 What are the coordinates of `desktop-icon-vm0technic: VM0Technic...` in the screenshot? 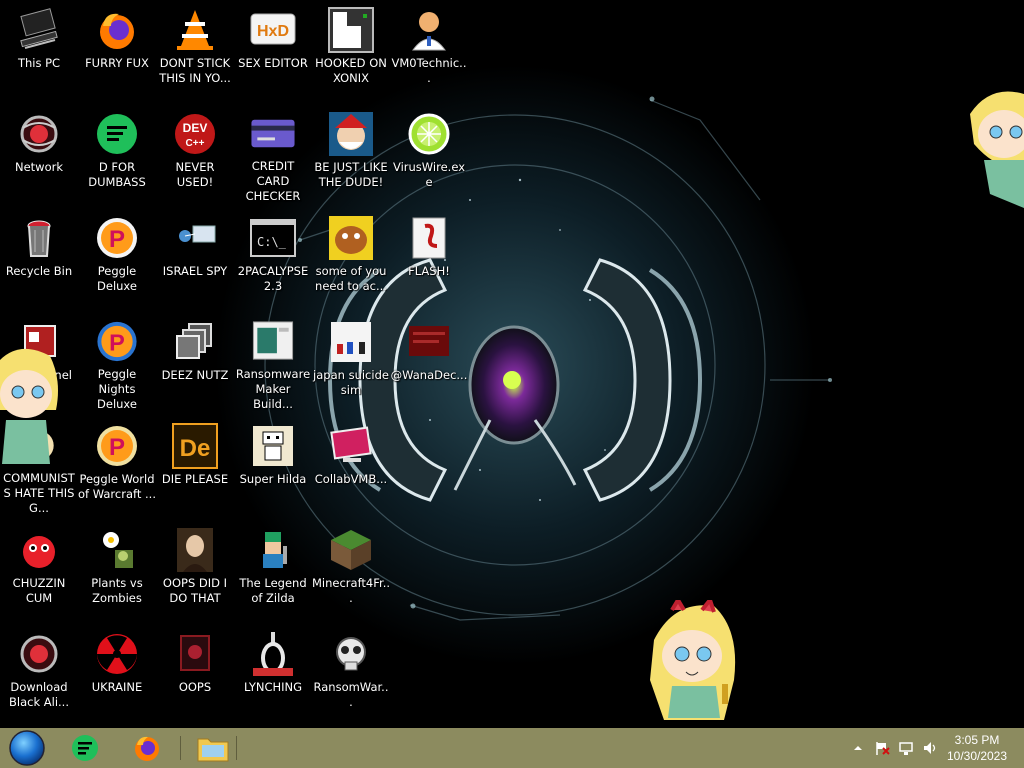 It's located at (429, 50).